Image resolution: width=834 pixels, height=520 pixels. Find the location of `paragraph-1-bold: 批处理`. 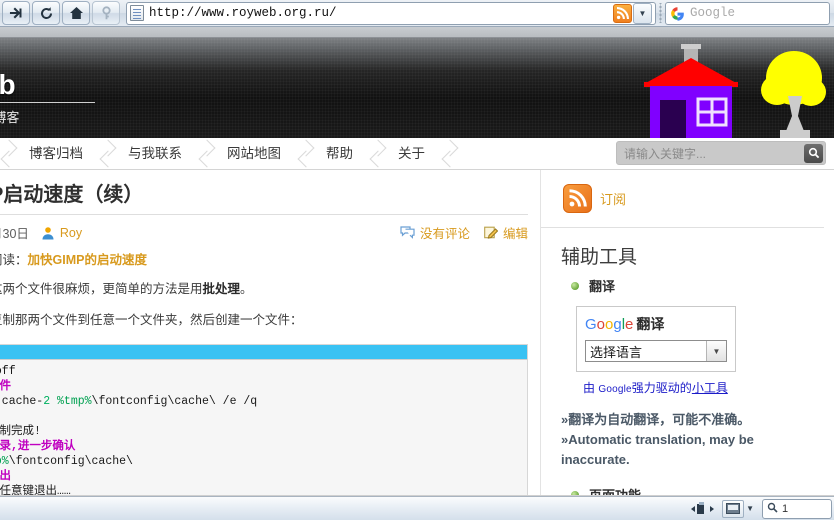

paragraph-1-bold: 批处理 is located at coordinates (221, 289).